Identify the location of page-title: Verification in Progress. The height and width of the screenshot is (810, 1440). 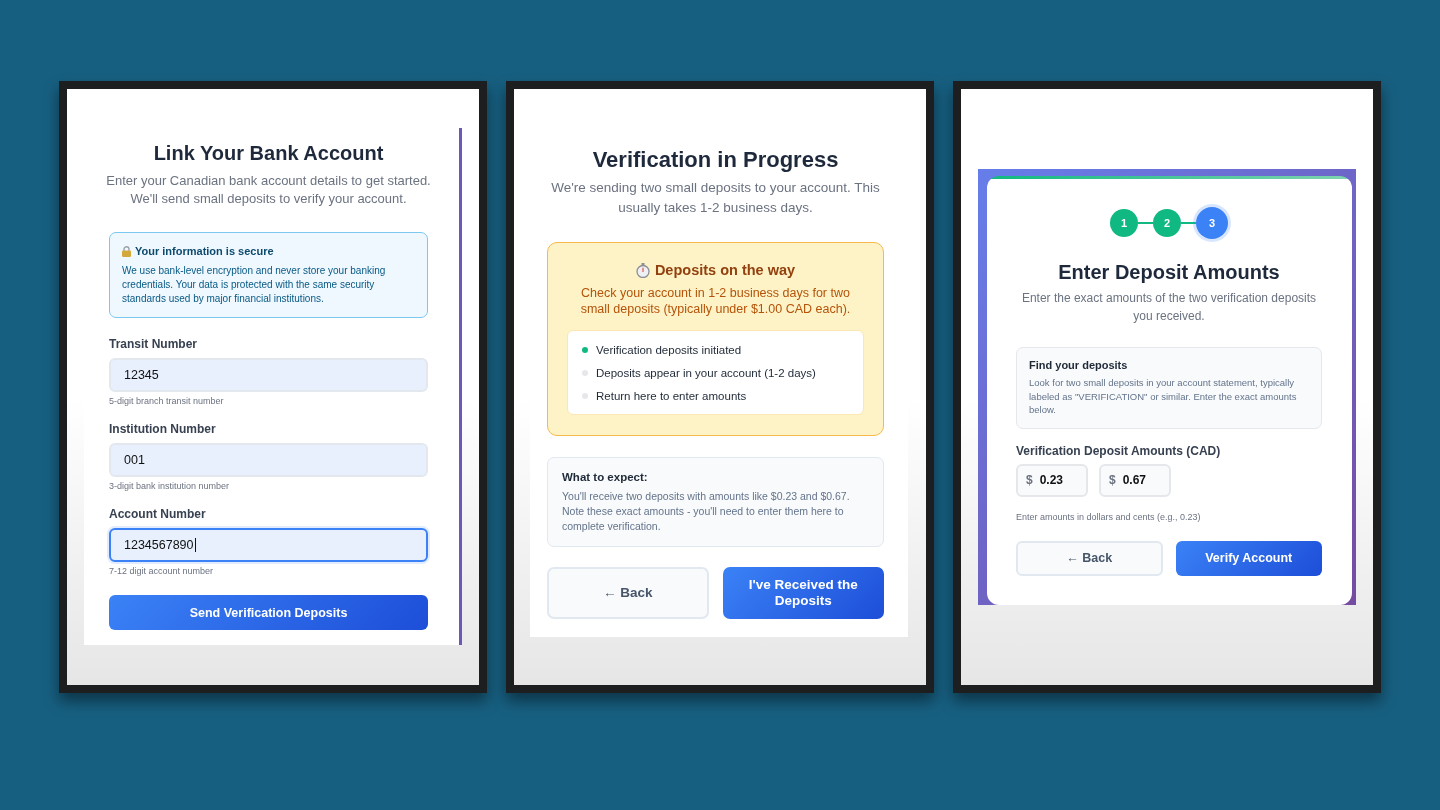
(715, 160).